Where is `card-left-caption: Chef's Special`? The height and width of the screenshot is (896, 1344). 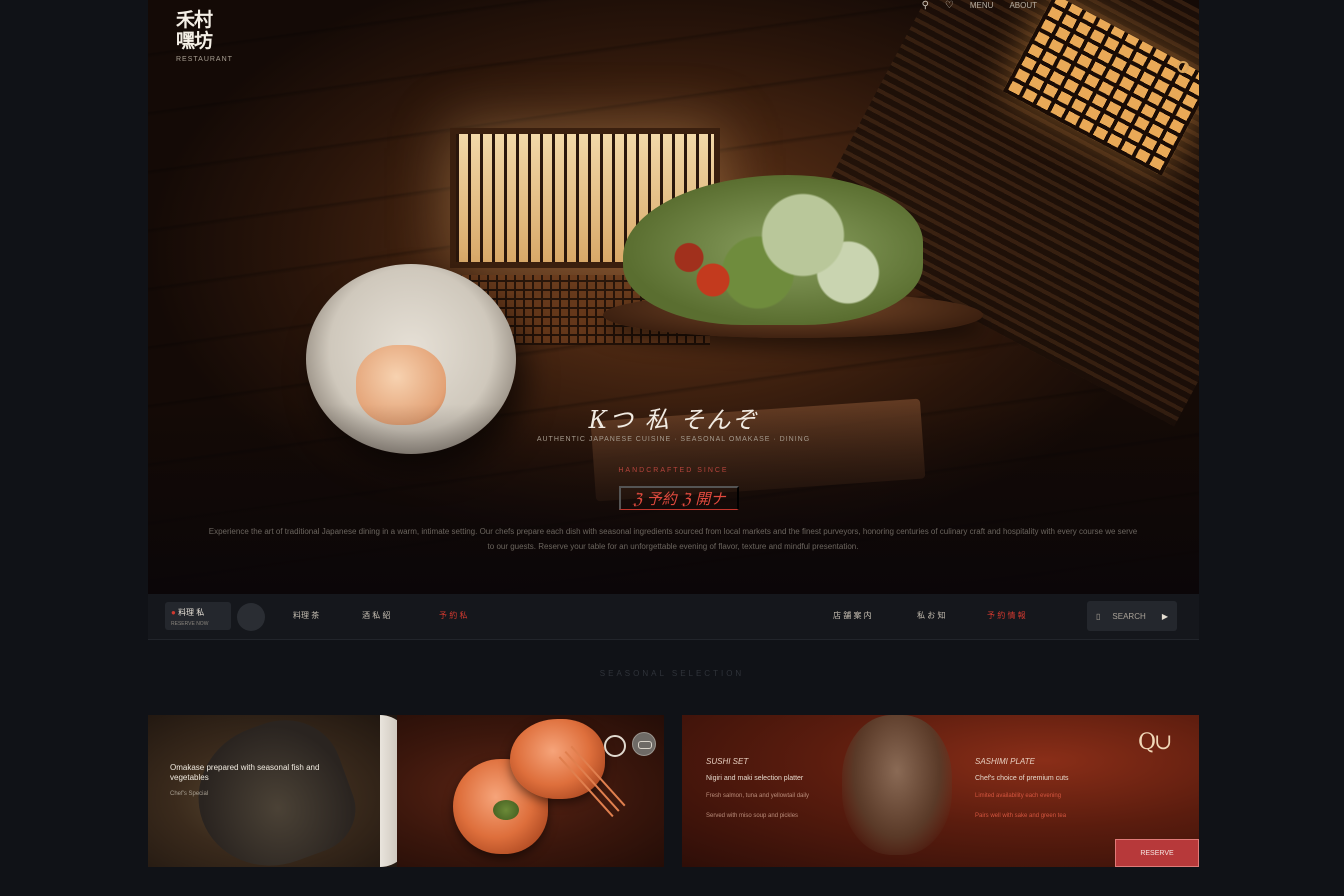
card-left-caption: Chef's Special is located at coordinates (189, 794).